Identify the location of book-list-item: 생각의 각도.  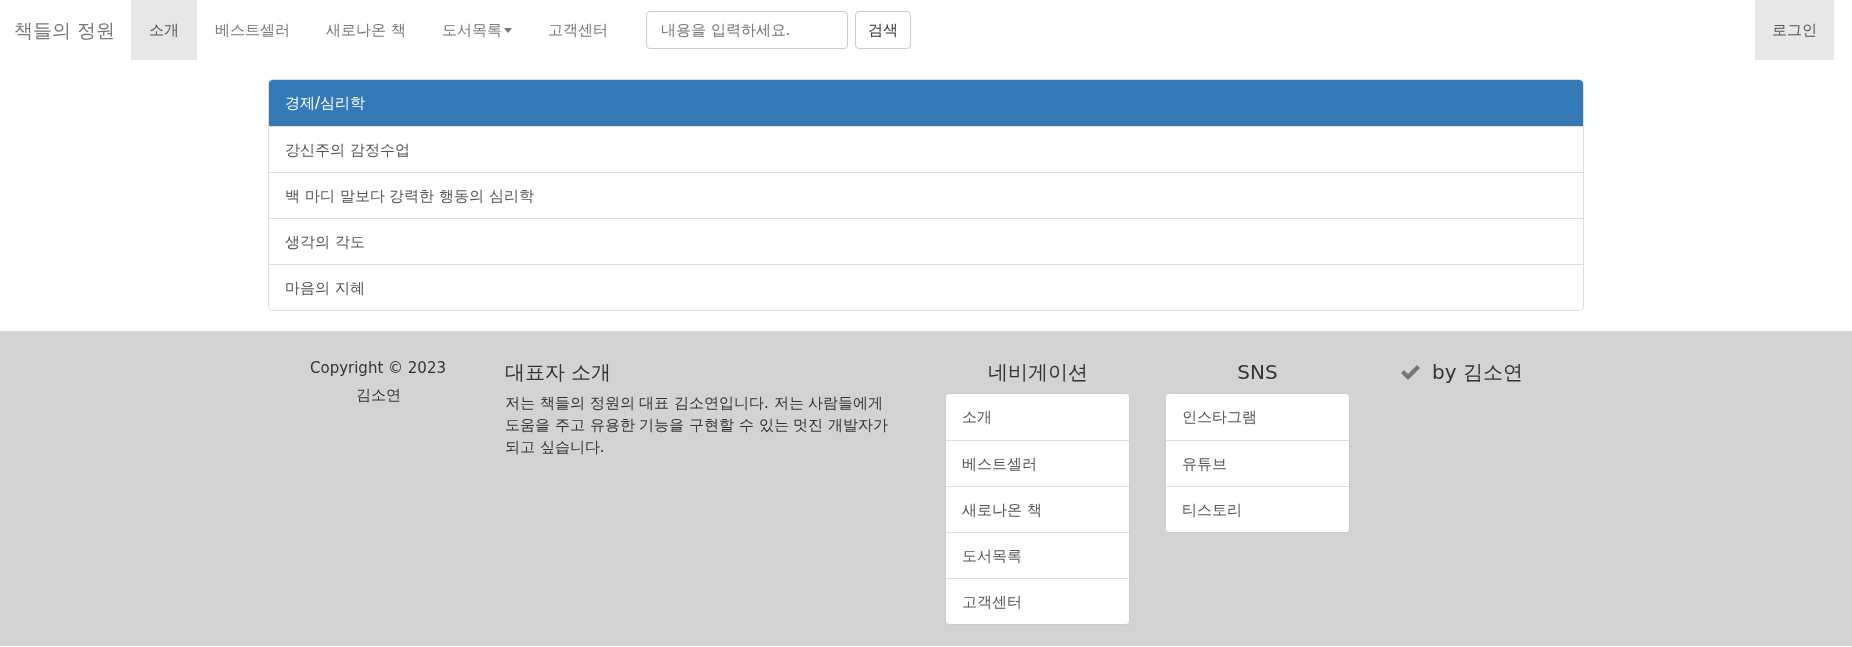
(926, 241).